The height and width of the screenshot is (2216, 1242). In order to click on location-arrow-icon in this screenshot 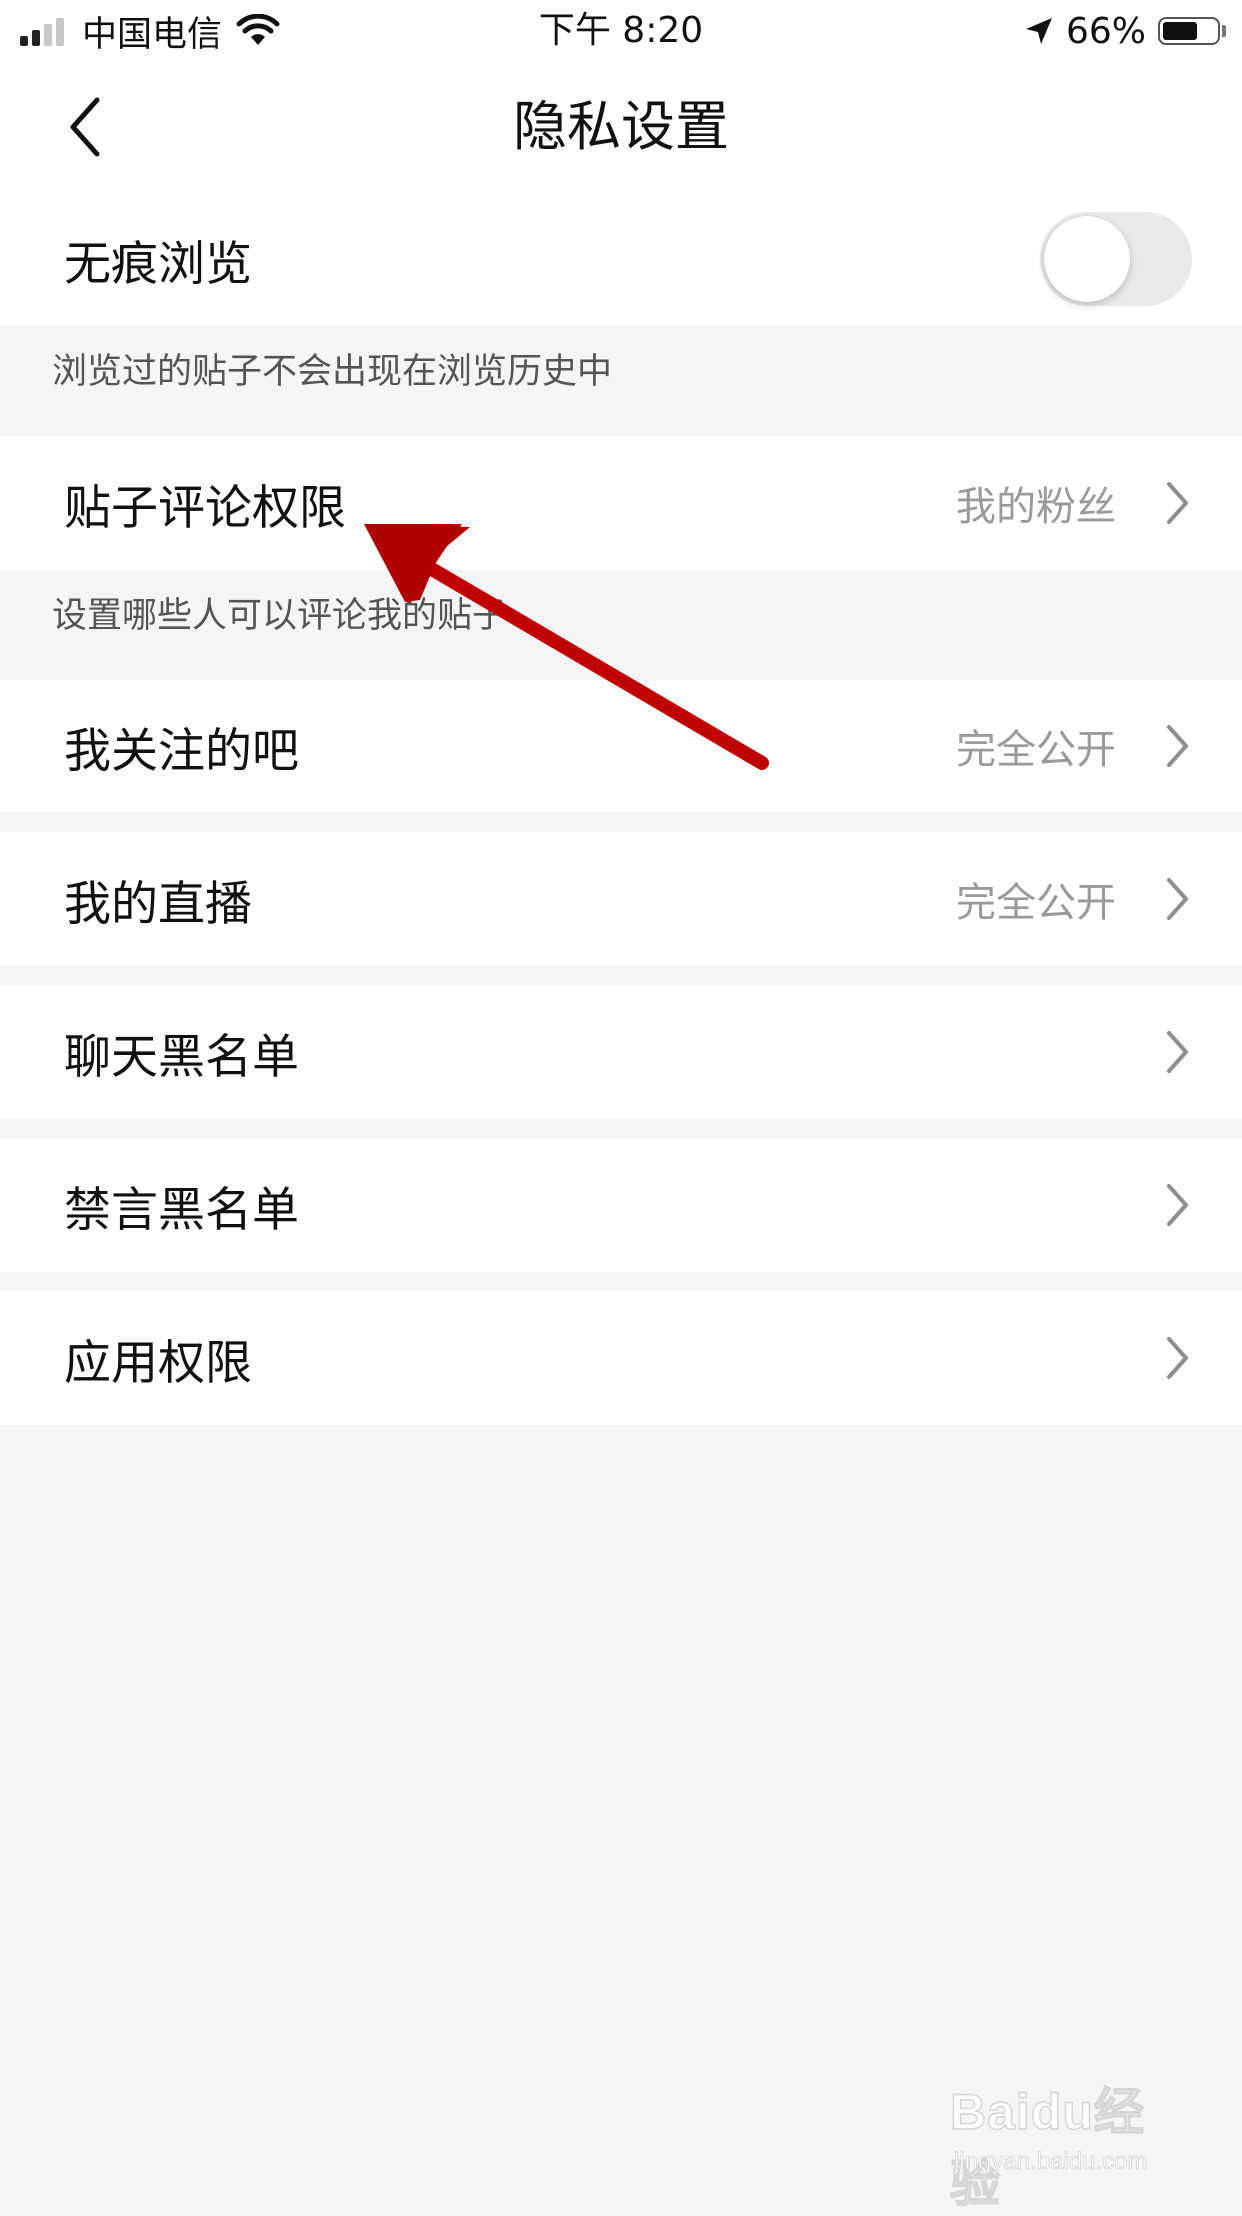, I will do `click(1038, 31)`.